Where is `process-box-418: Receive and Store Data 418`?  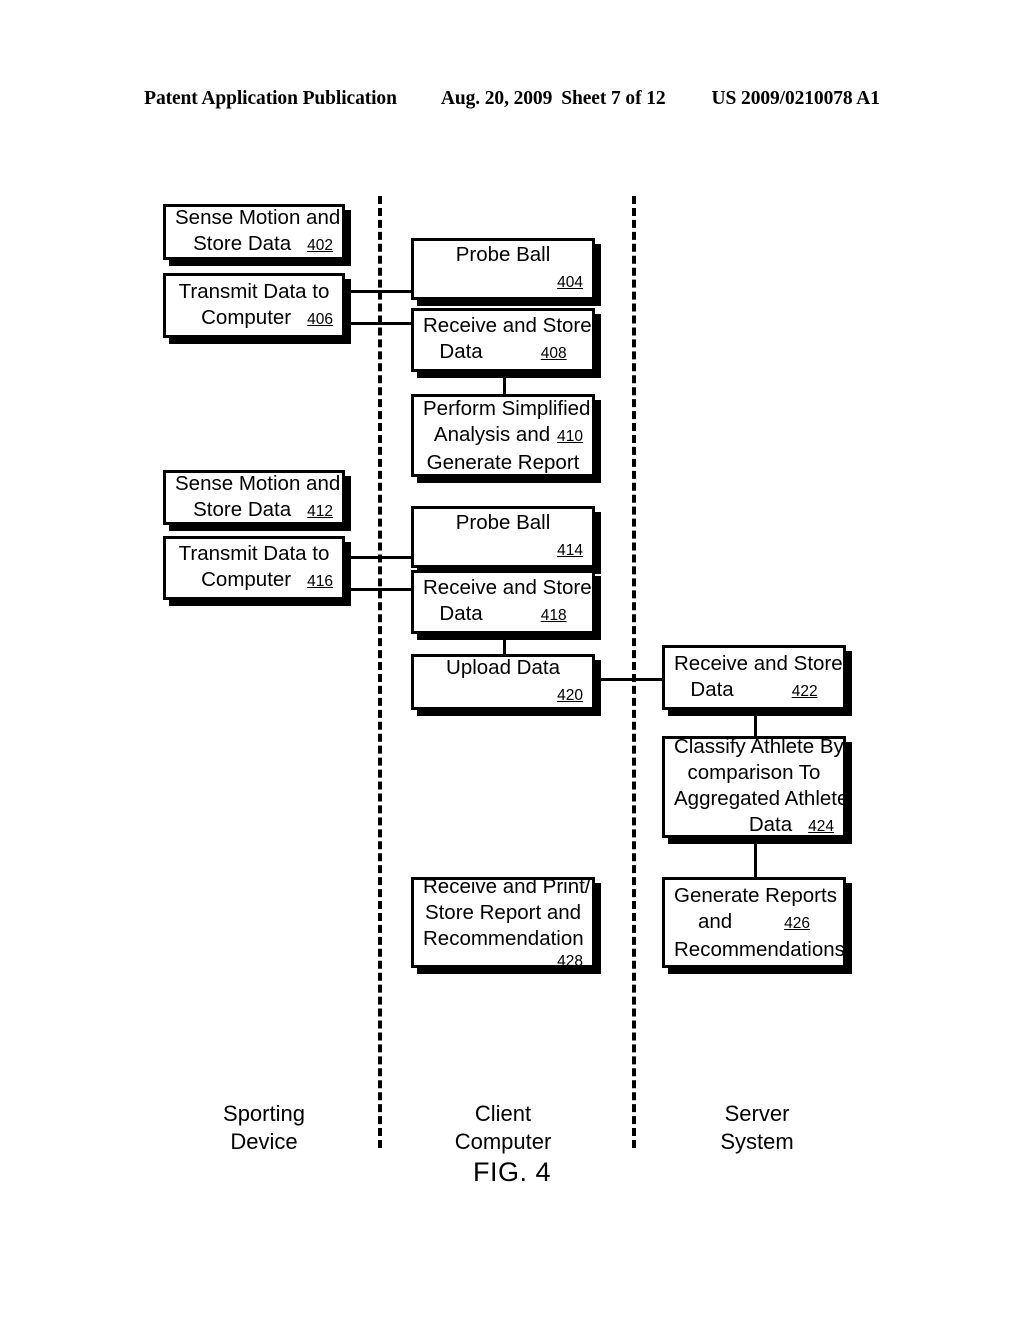
process-box-418: Receive and Store Data 418 is located at coordinates (503, 602).